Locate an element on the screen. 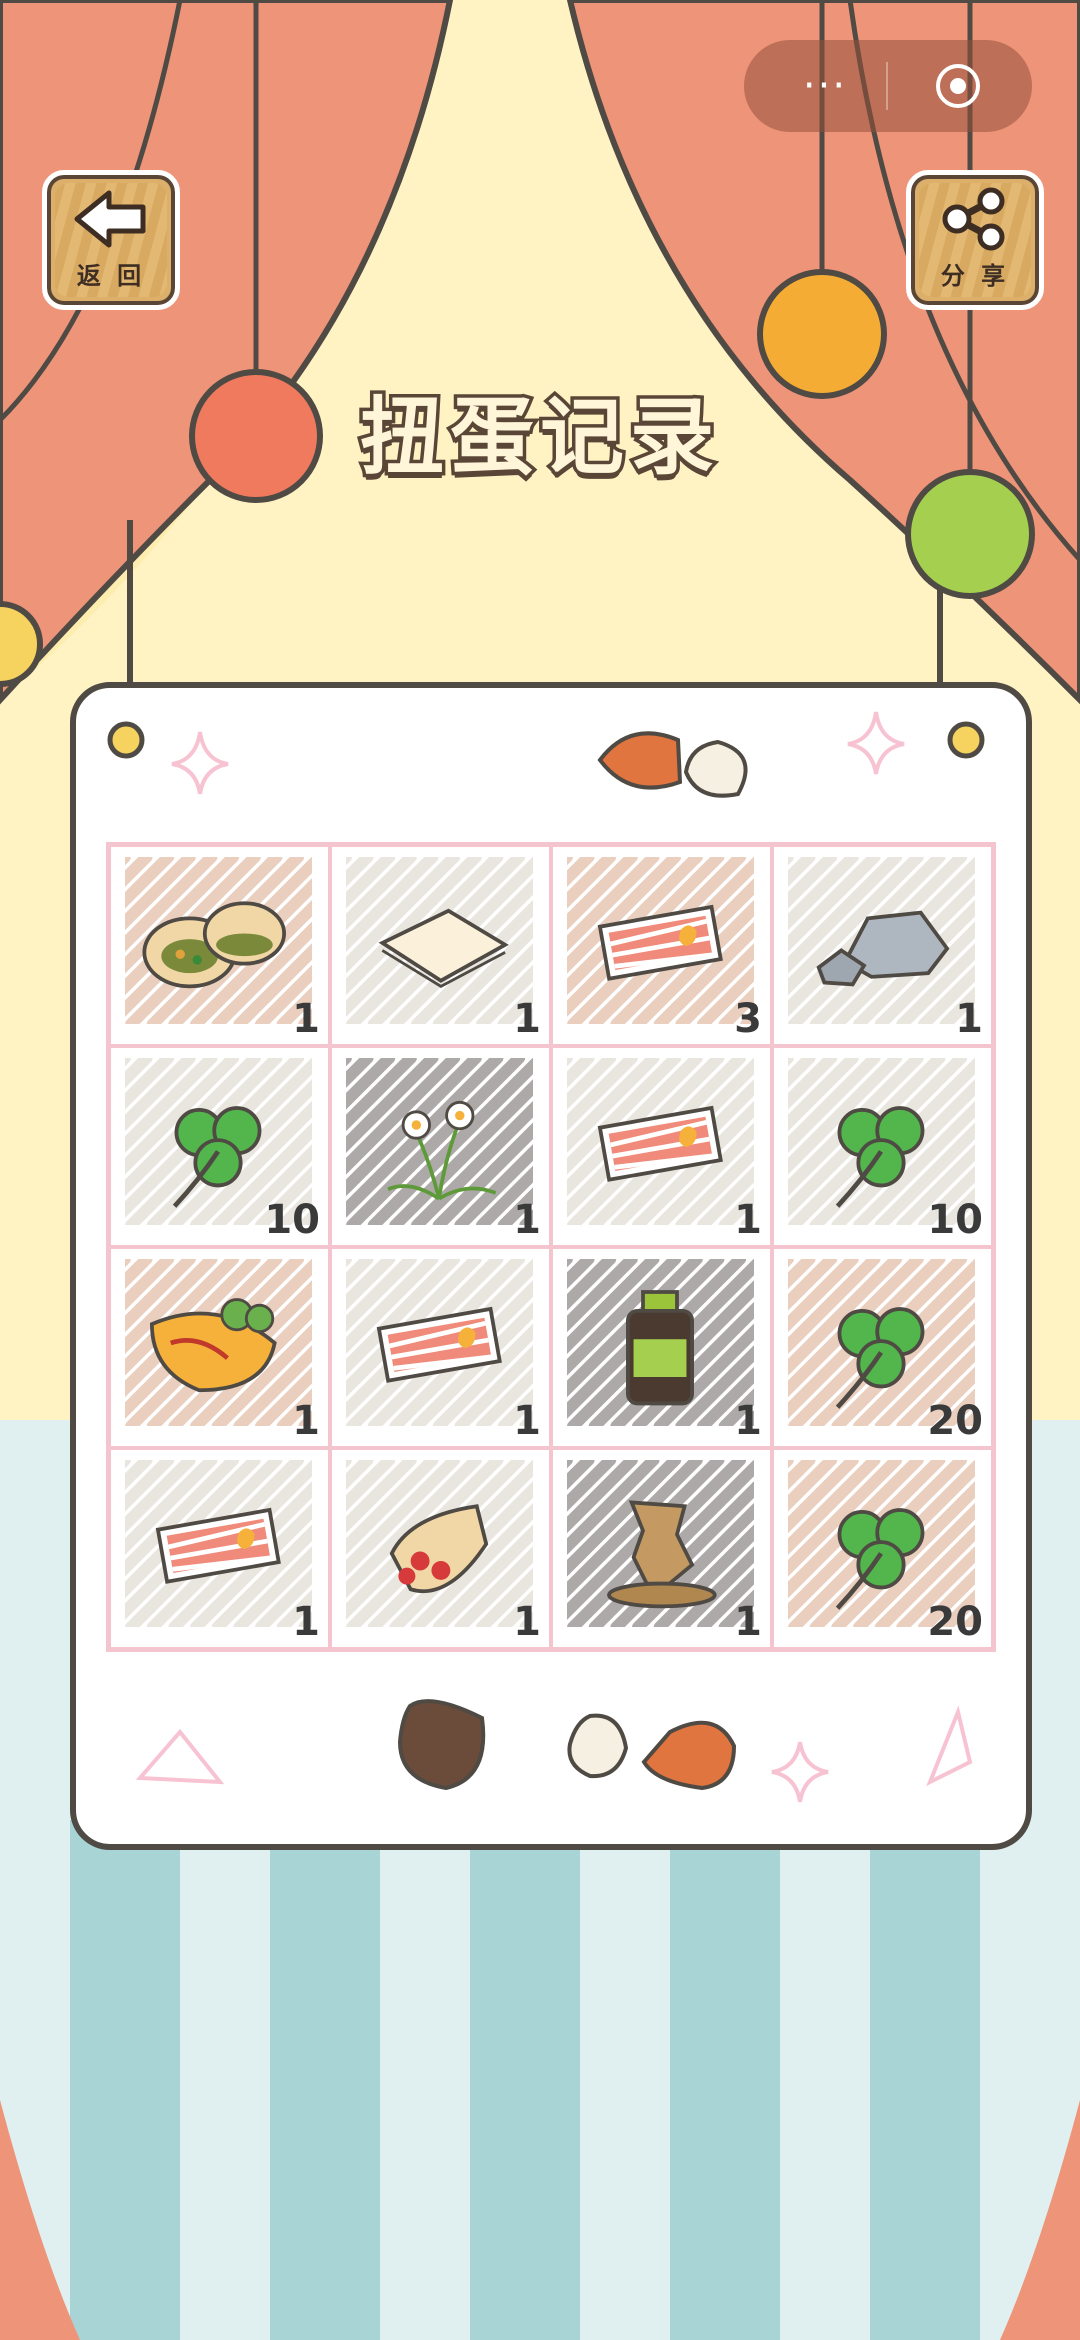 Image resolution: width=1080 pixels, height=2340 pixels. back-button: 返 回 is located at coordinates (111, 240).